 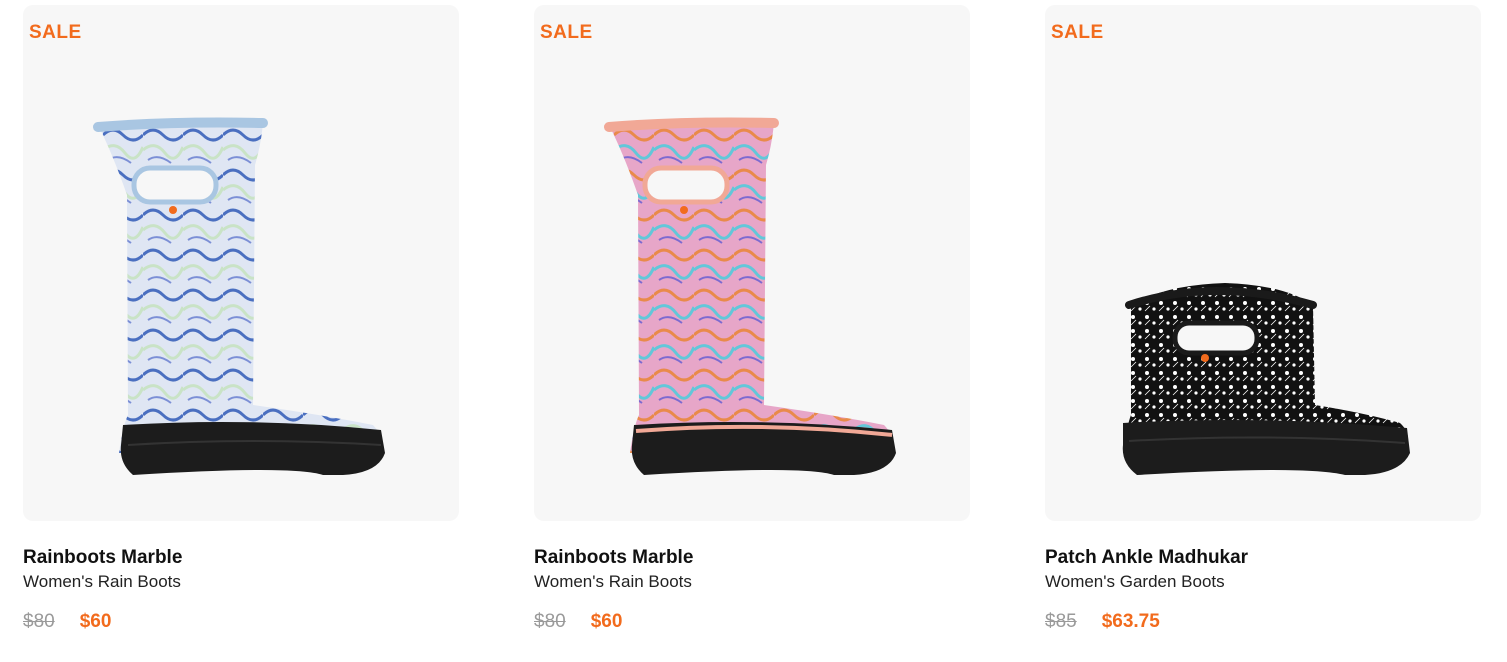 What do you see at coordinates (1266, 379) in the screenshot?
I see `ankle-garden-boot-image` at bounding box center [1266, 379].